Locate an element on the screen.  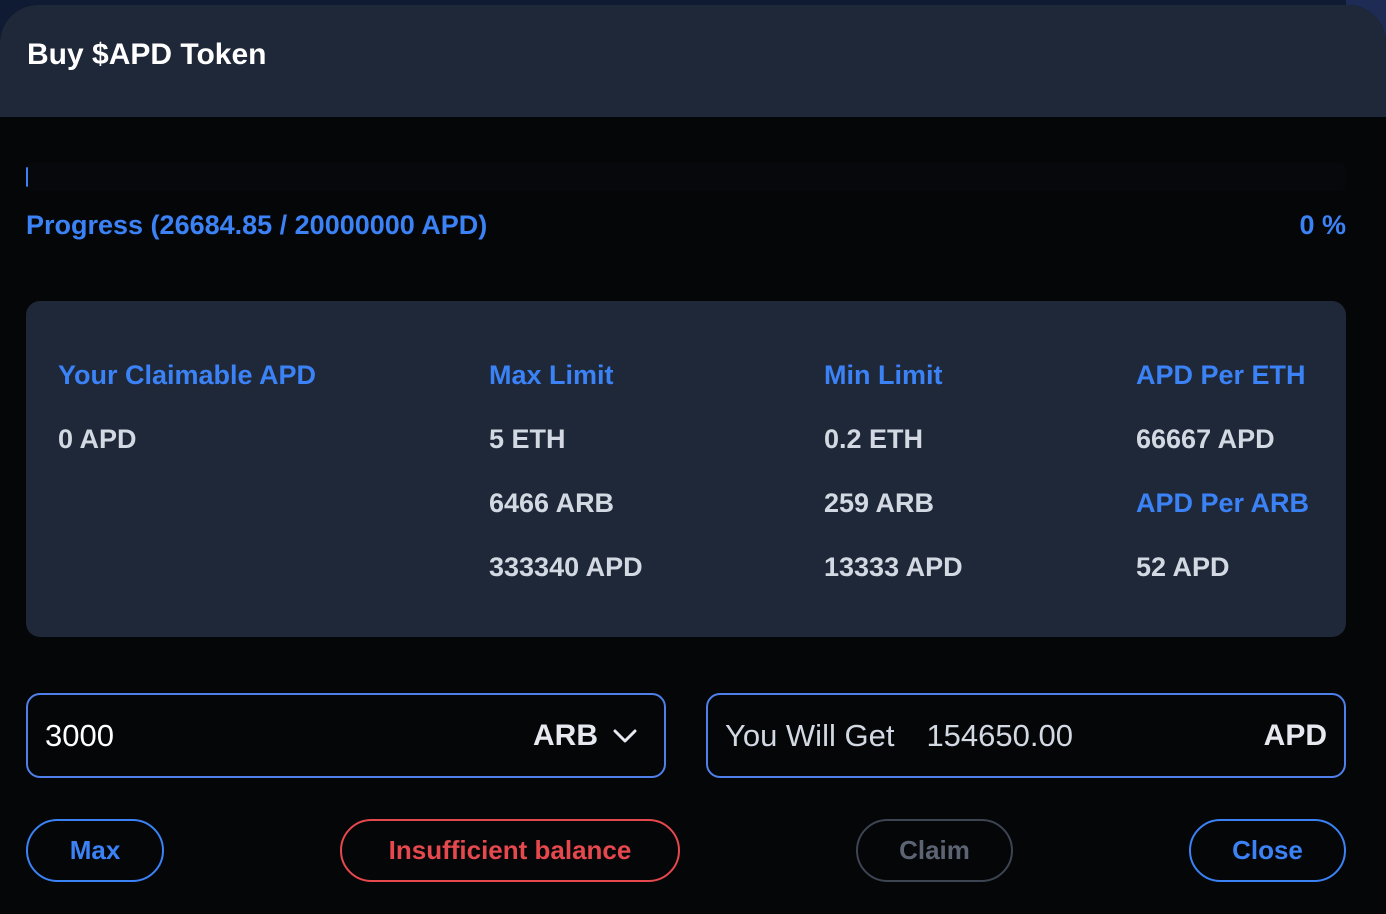
output-field: You Will Get 154650.00 APD is located at coordinates (1026, 735).